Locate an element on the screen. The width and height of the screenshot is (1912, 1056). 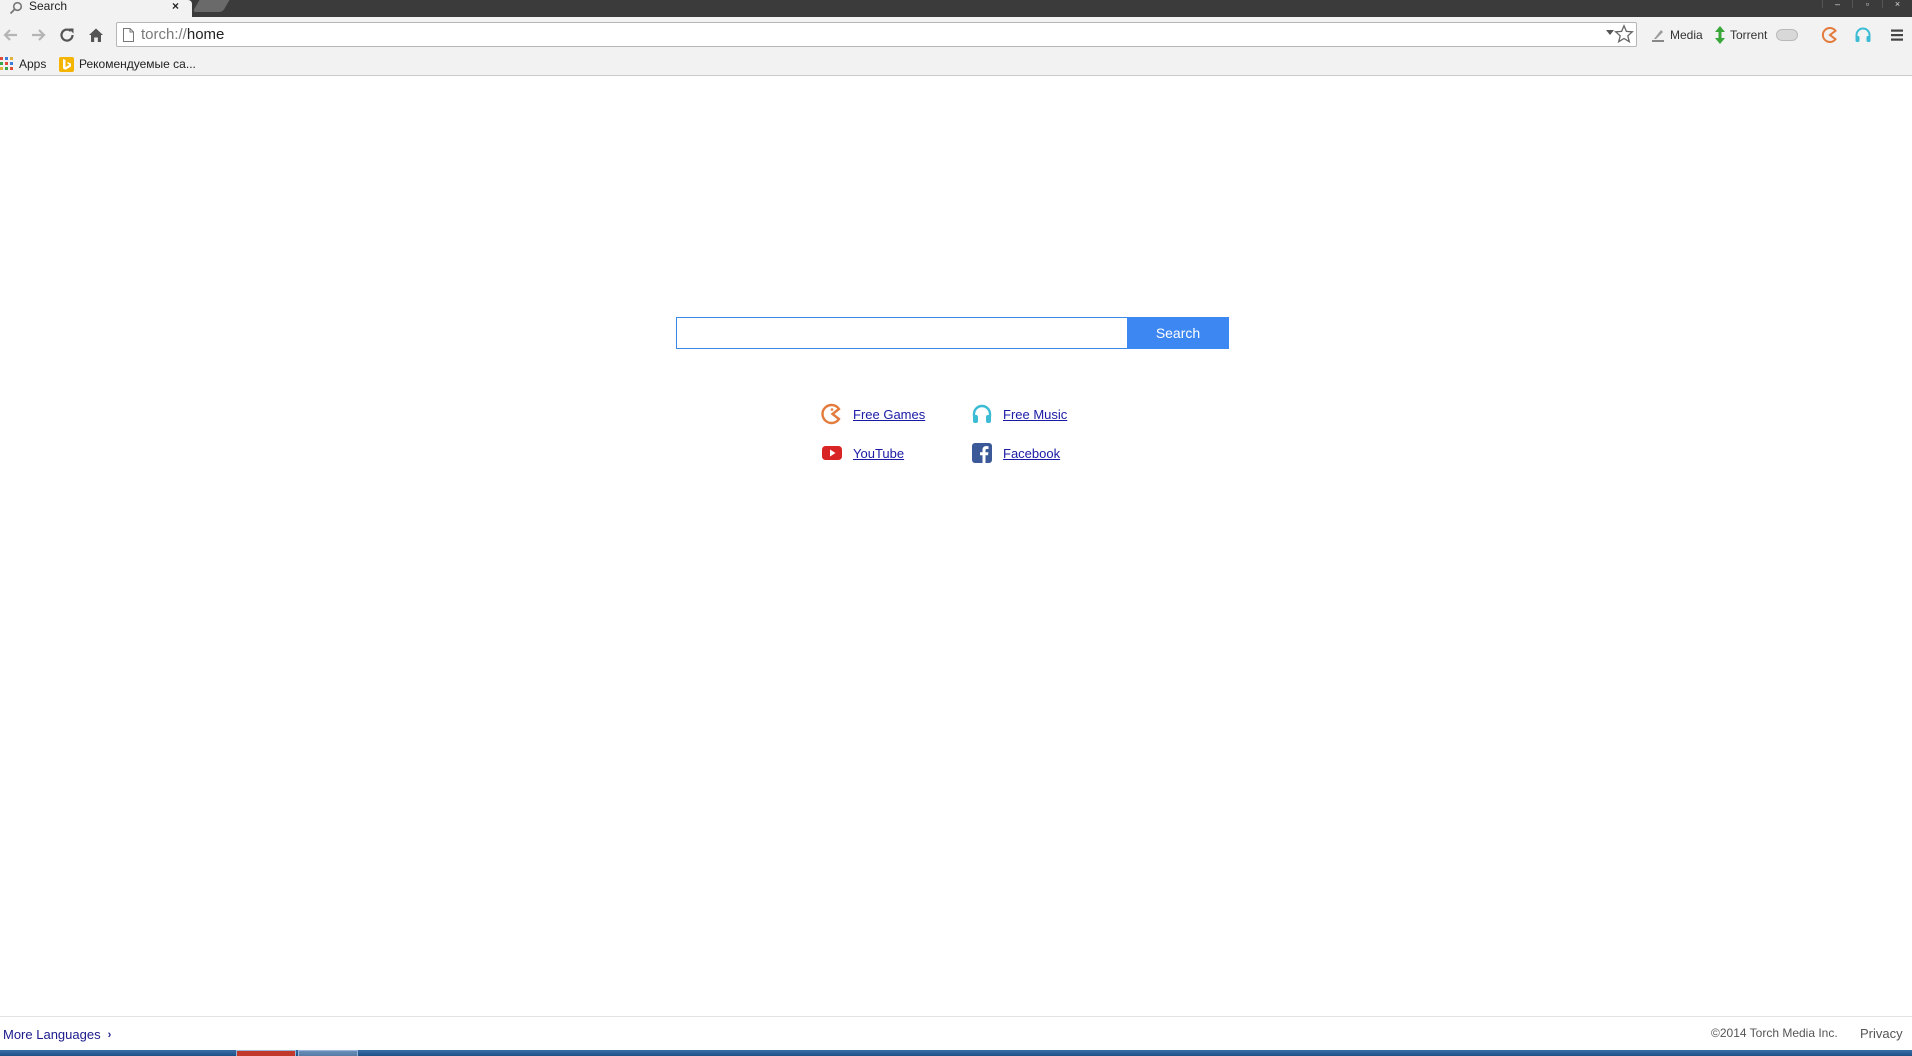
music-toolbar-button is located at coordinates (1863, 35).